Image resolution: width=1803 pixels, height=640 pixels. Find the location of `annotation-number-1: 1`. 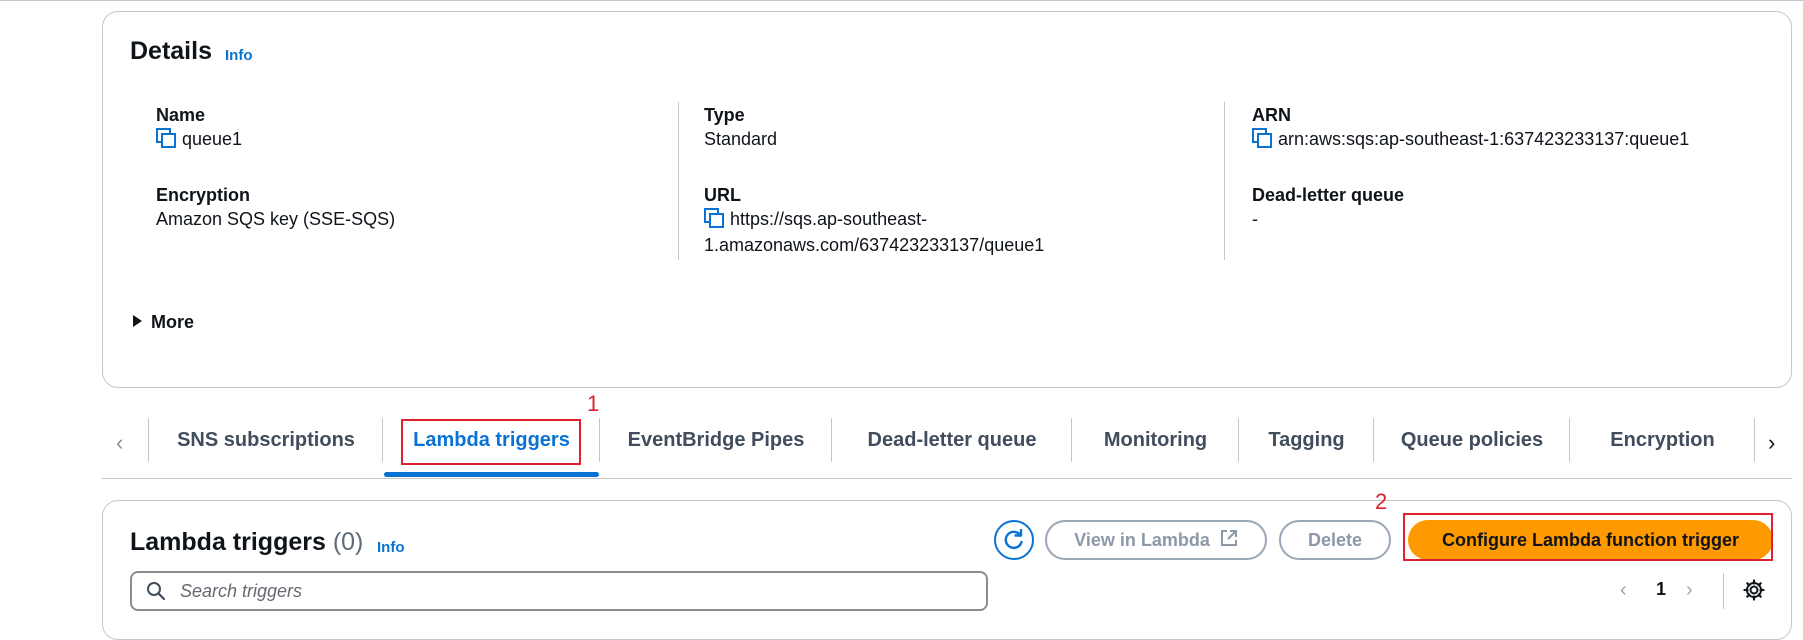

annotation-number-1: 1 is located at coordinates (593, 403).